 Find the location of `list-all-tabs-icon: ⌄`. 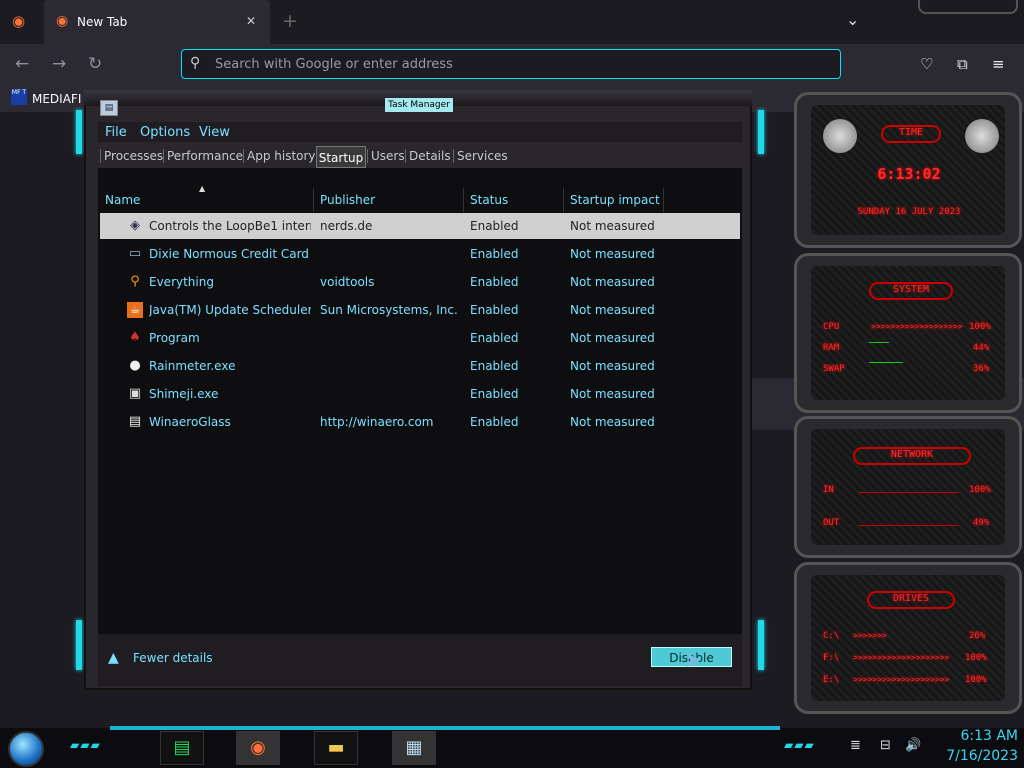

list-all-tabs-icon: ⌄ is located at coordinates (852, 19).